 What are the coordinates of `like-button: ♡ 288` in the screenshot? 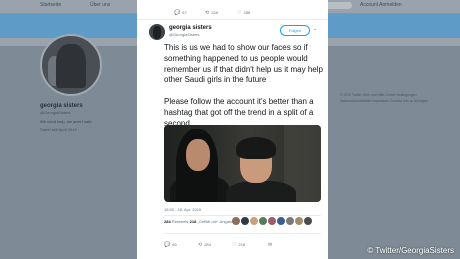 It's located at (243, 13).